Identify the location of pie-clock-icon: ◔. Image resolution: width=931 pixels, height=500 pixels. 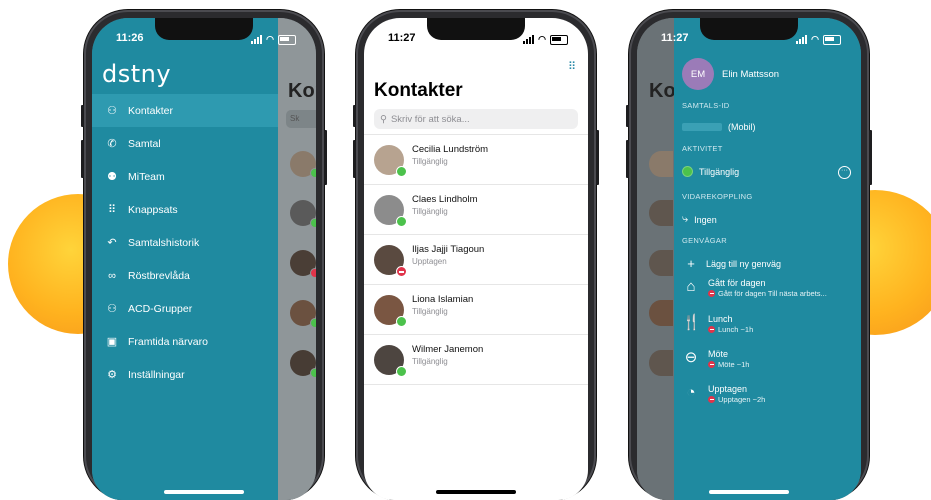
(691, 392).